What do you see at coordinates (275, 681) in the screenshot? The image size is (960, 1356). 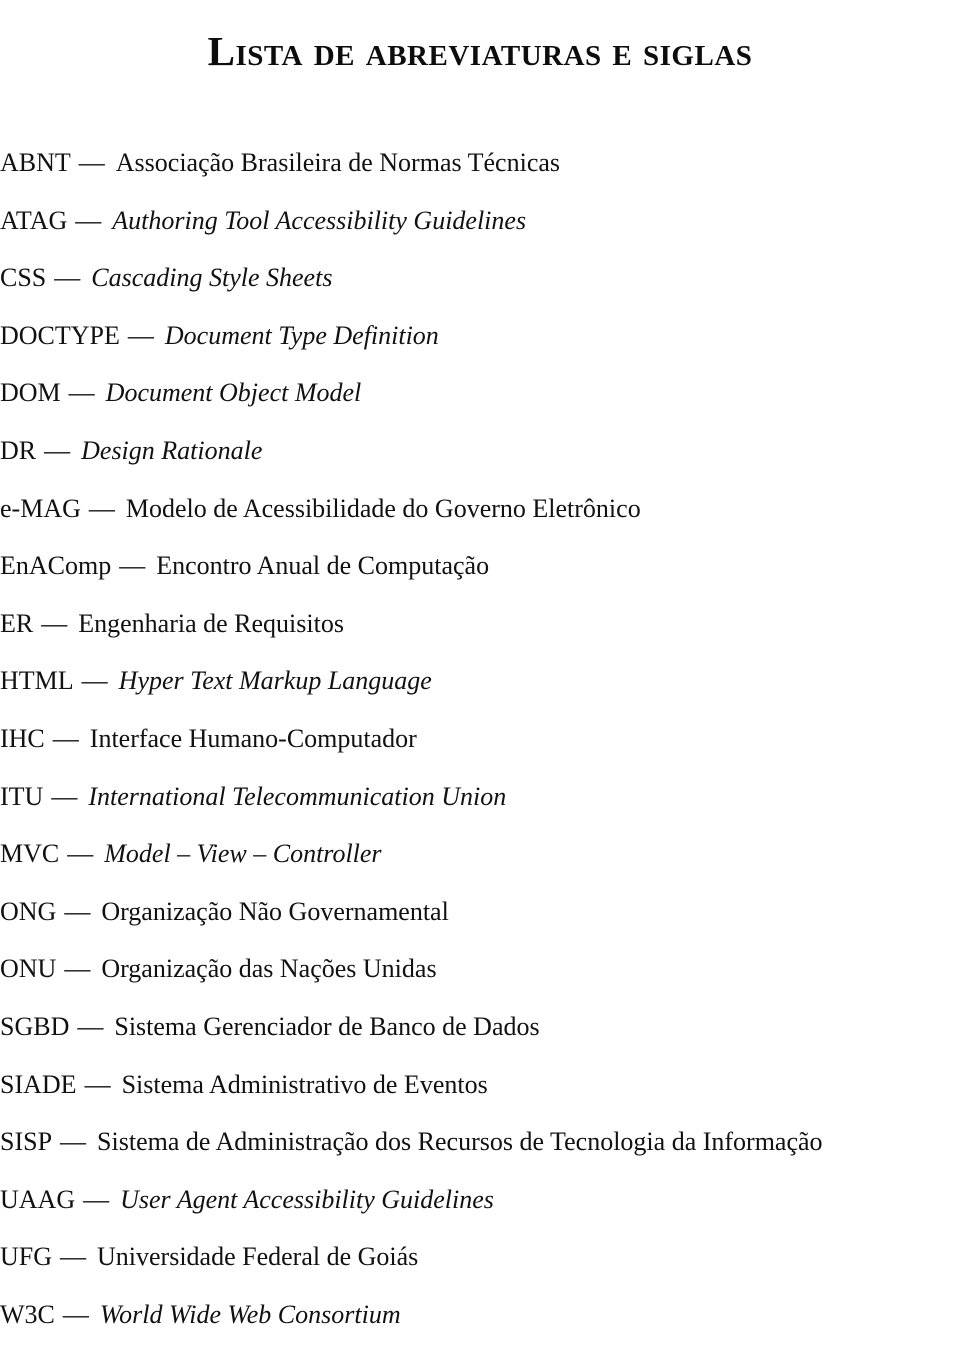 I see `abbreviation-definition: Hyper Text Markup Language` at bounding box center [275, 681].